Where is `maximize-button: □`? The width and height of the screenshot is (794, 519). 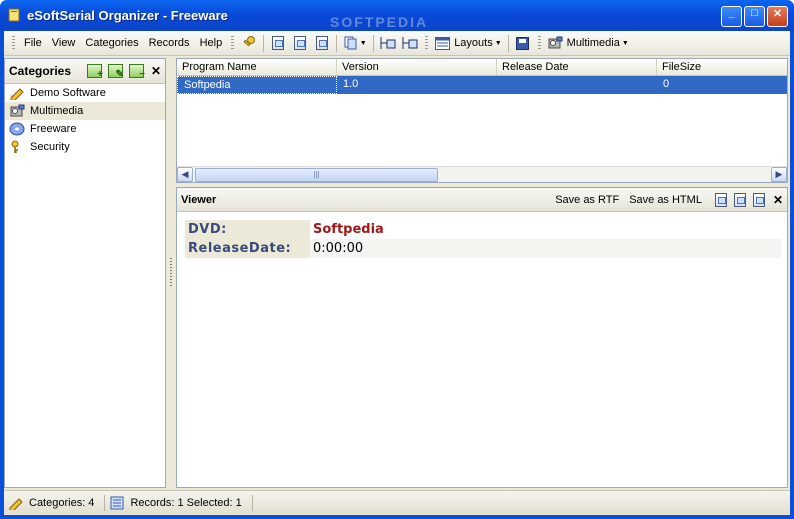
maximize-button: □ is located at coordinates (754, 16).